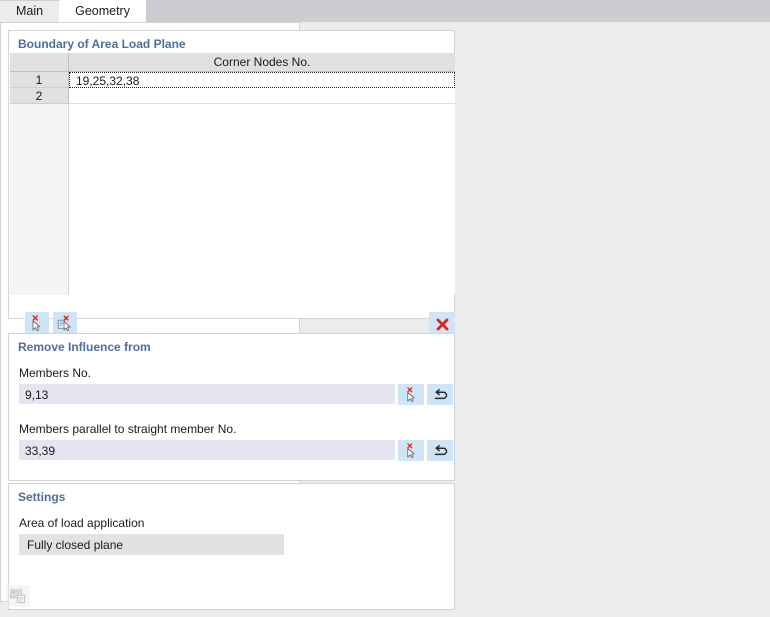  What do you see at coordinates (151, 544) in the screenshot?
I see `area-of-load-application-value: Fully closed plane` at bounding box center [151, 544].